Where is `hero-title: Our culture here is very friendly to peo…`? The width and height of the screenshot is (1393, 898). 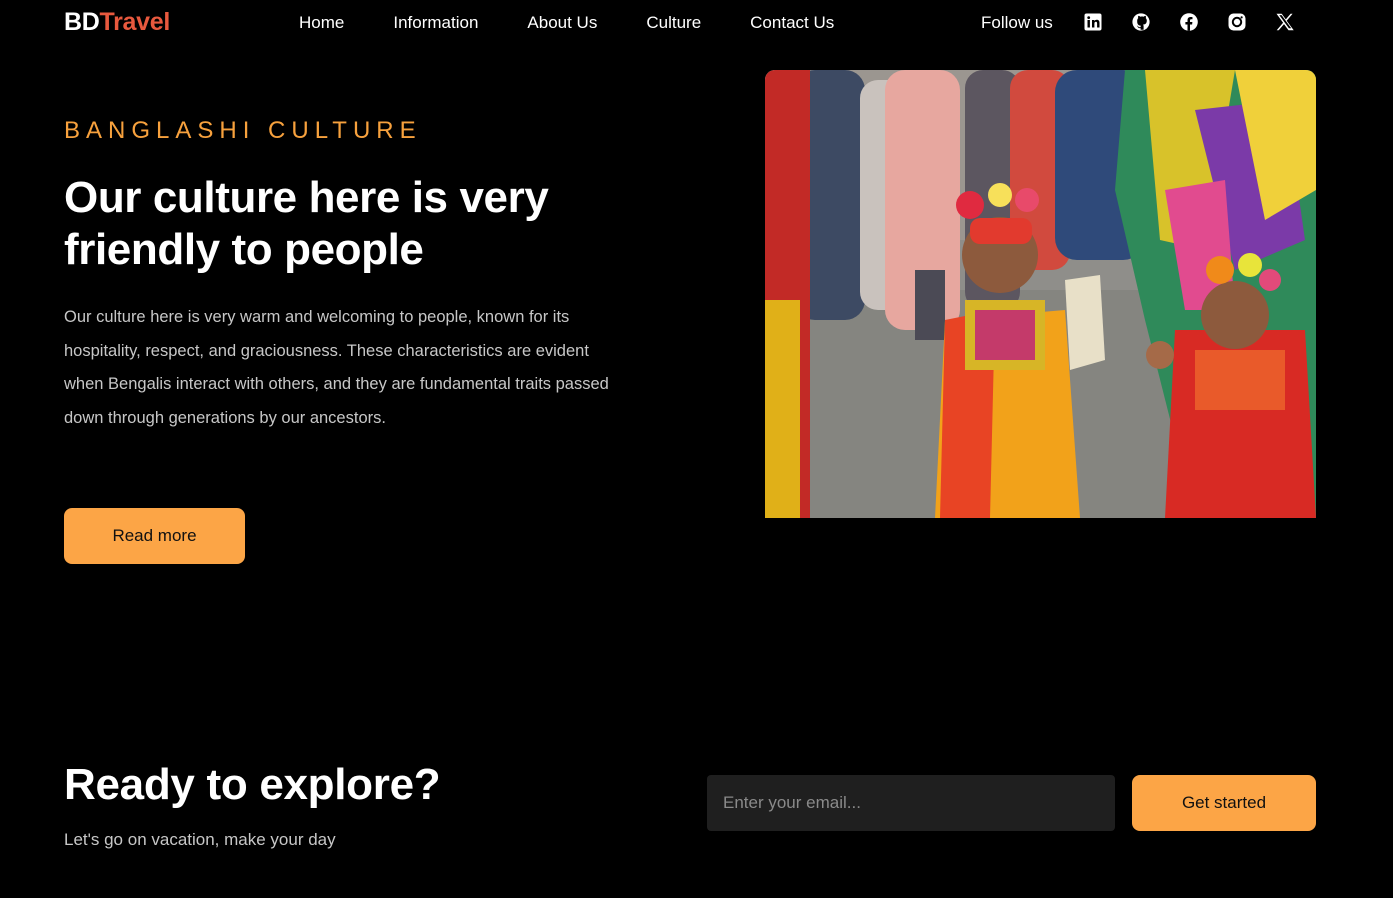
hero-title: Our culture here is very friendly to peo… is located at coordinates (306, 223).